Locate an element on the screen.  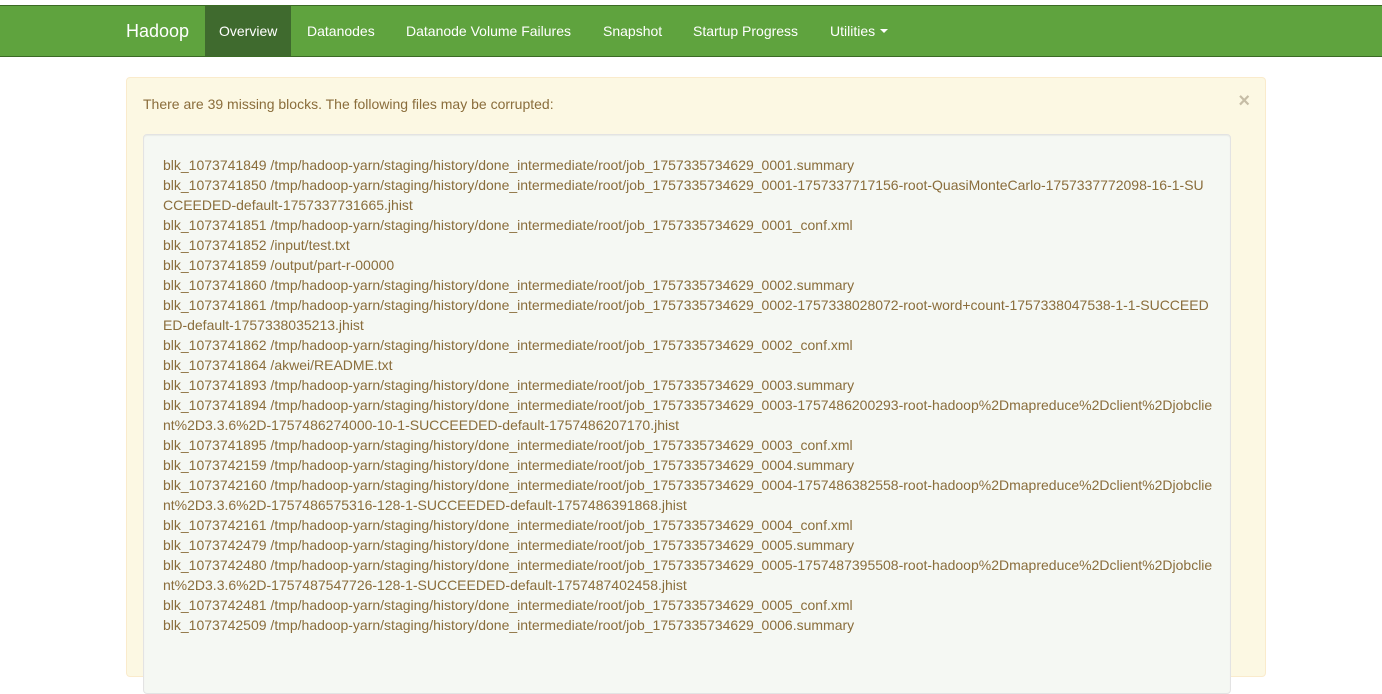
list-item: blk_1073741859 /output/part-r-00000 is located at coordinates (279, 265).